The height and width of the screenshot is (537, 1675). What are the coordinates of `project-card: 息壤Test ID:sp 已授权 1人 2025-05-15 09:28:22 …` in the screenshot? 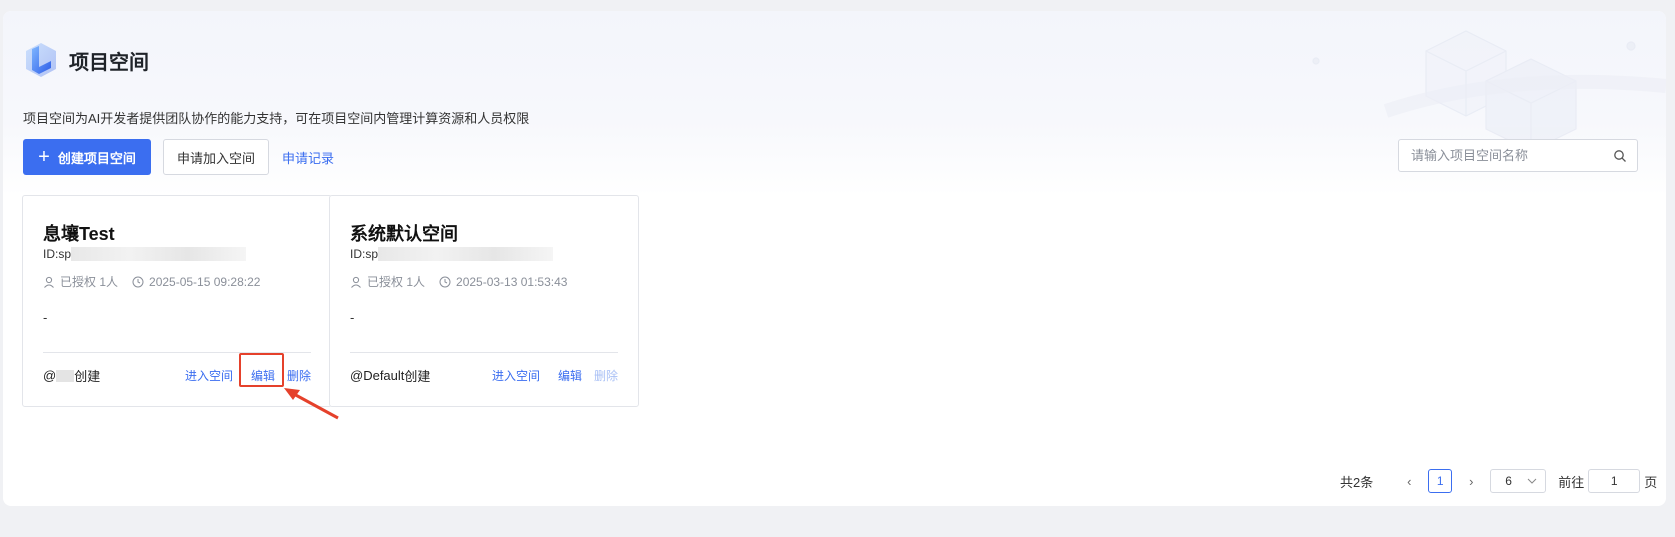 It's located at (177, 301).